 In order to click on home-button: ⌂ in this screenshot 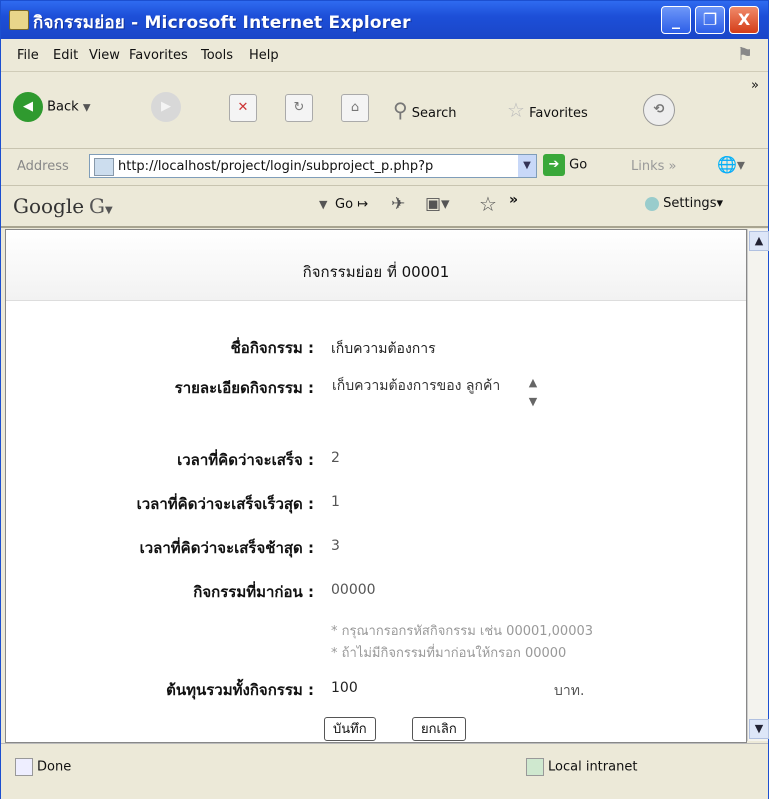, I will do `click(355, 108)`.